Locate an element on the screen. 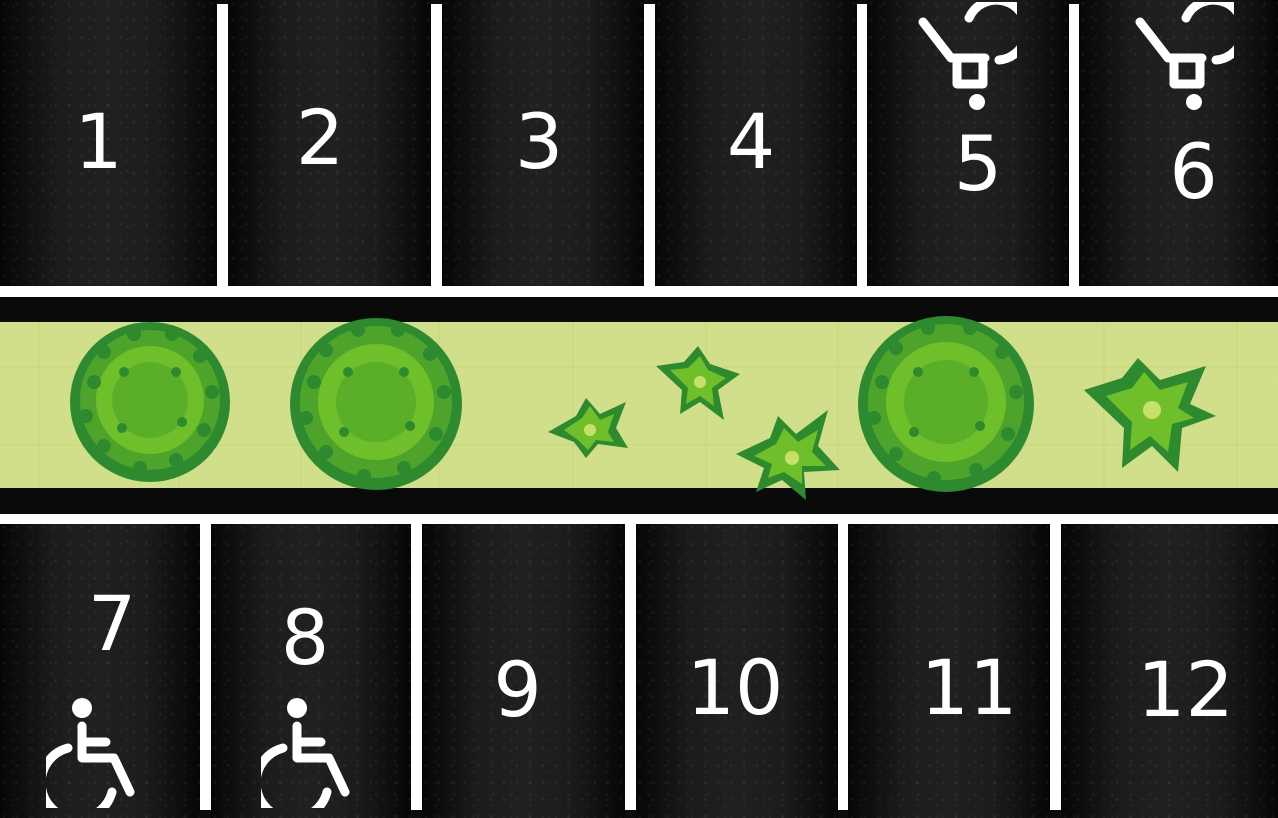  space-number: 3 is located at coordinates (539, 141).